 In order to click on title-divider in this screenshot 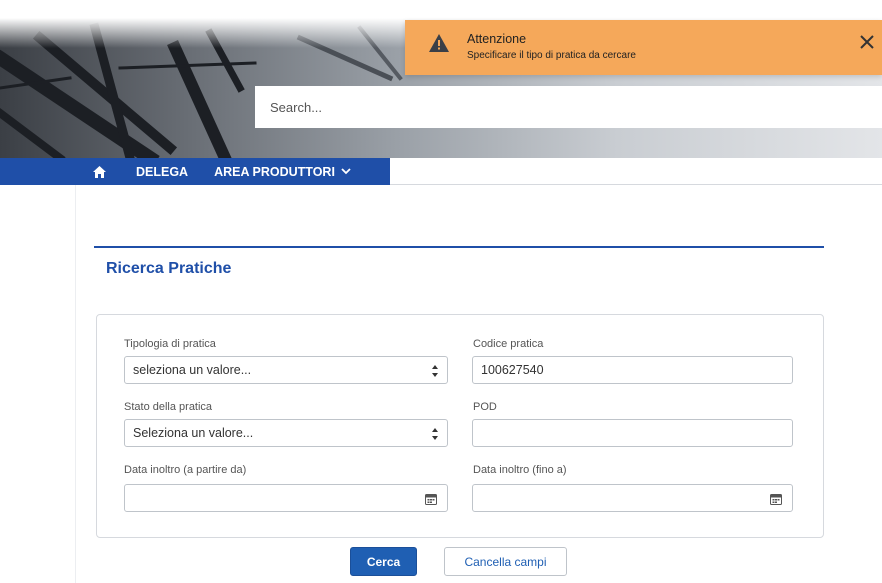, I will do `click(459, 247)`.